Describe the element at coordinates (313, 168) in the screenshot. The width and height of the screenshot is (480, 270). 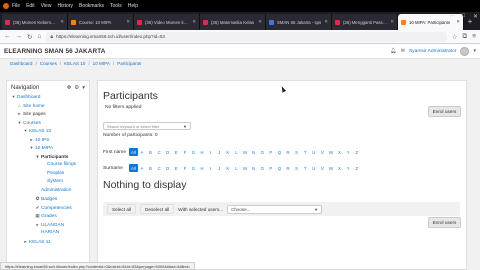
I see `initial-u-button: U` at that location.